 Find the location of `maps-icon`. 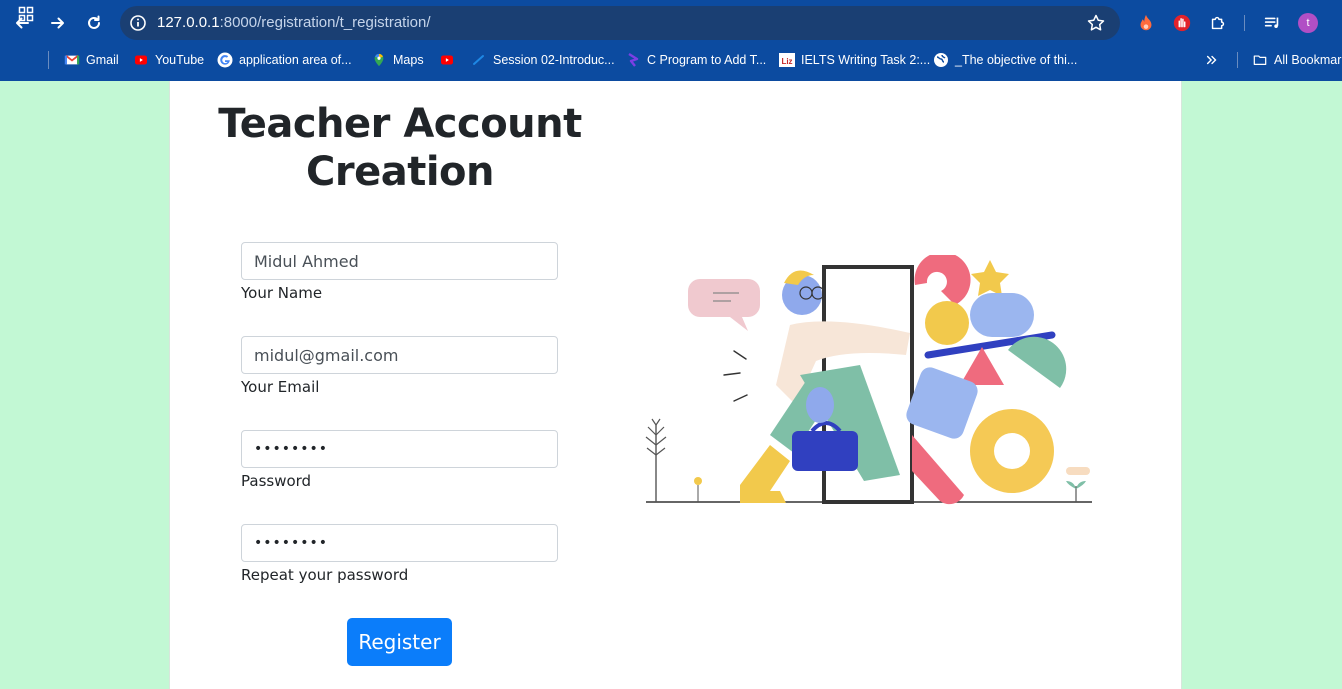

maps-icon is located at coordinates (379, 60).